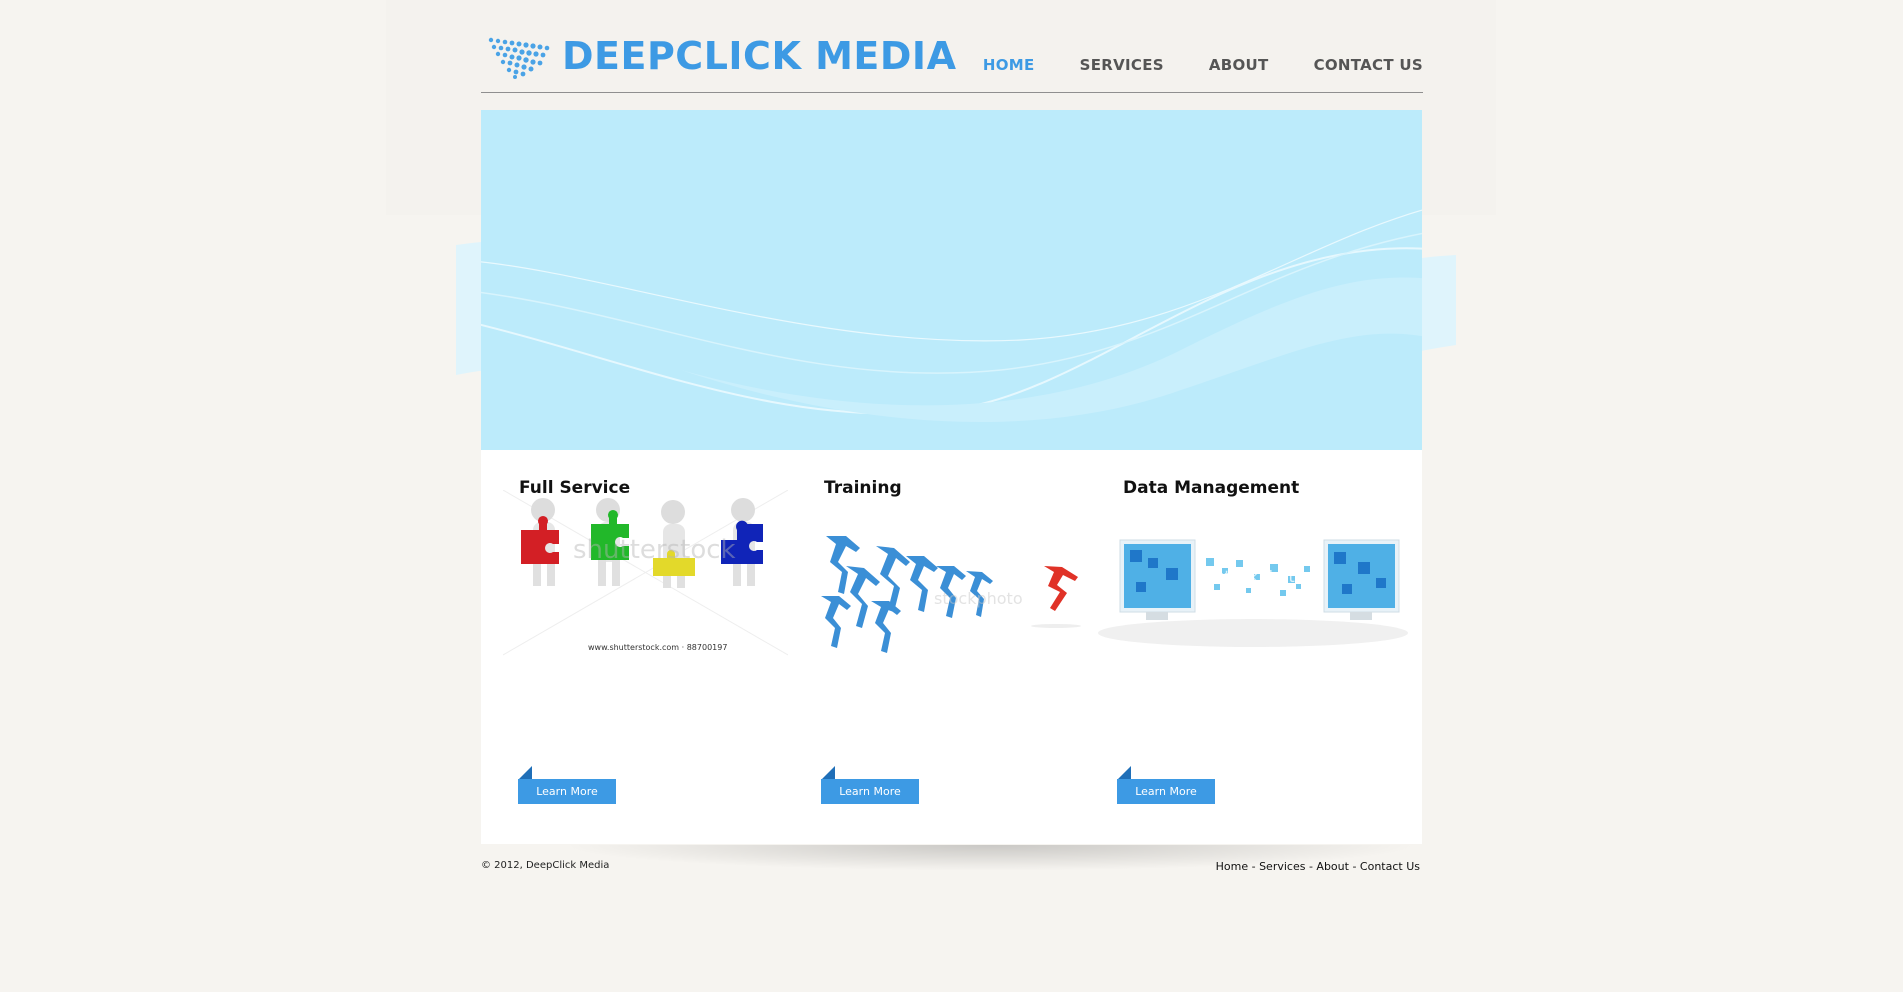 This screenshot has width=1903, height=992. Describe the element at coordinates (1332, 866) in the screenshot. I see `footer-link-about: About` at that location.